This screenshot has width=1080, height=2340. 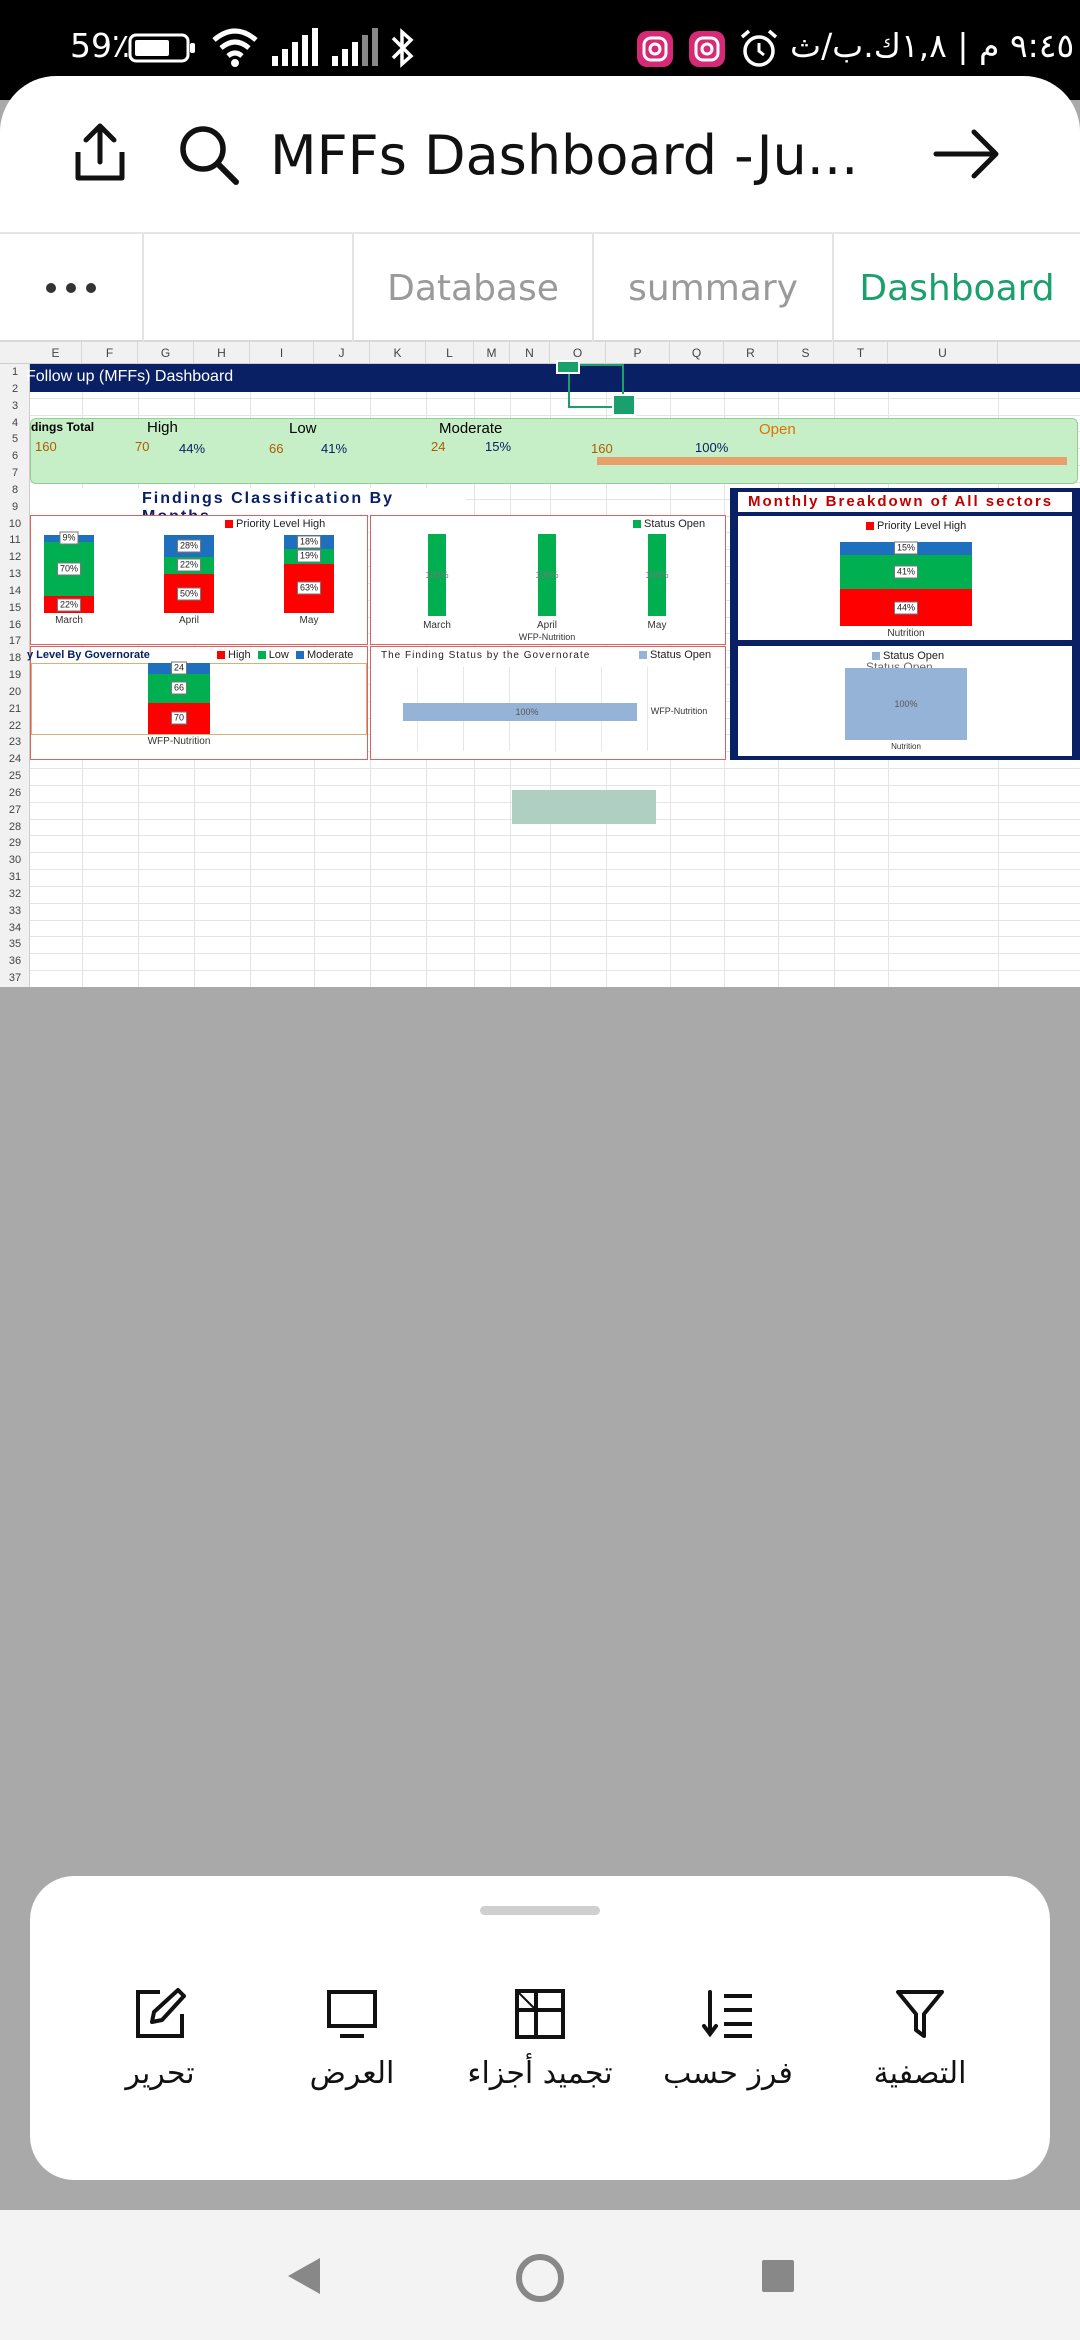 I want to click on row-header: 37, so click(x=15, y=978).